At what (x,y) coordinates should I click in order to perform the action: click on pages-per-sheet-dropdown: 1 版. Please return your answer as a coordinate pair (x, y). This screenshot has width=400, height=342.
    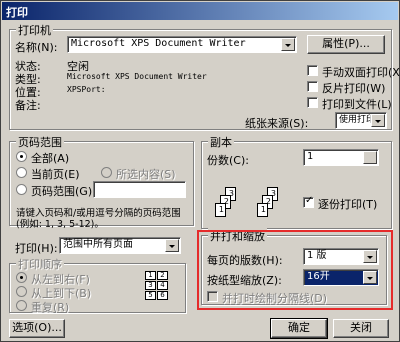
    Looking at the image, I should click on (341, 256).